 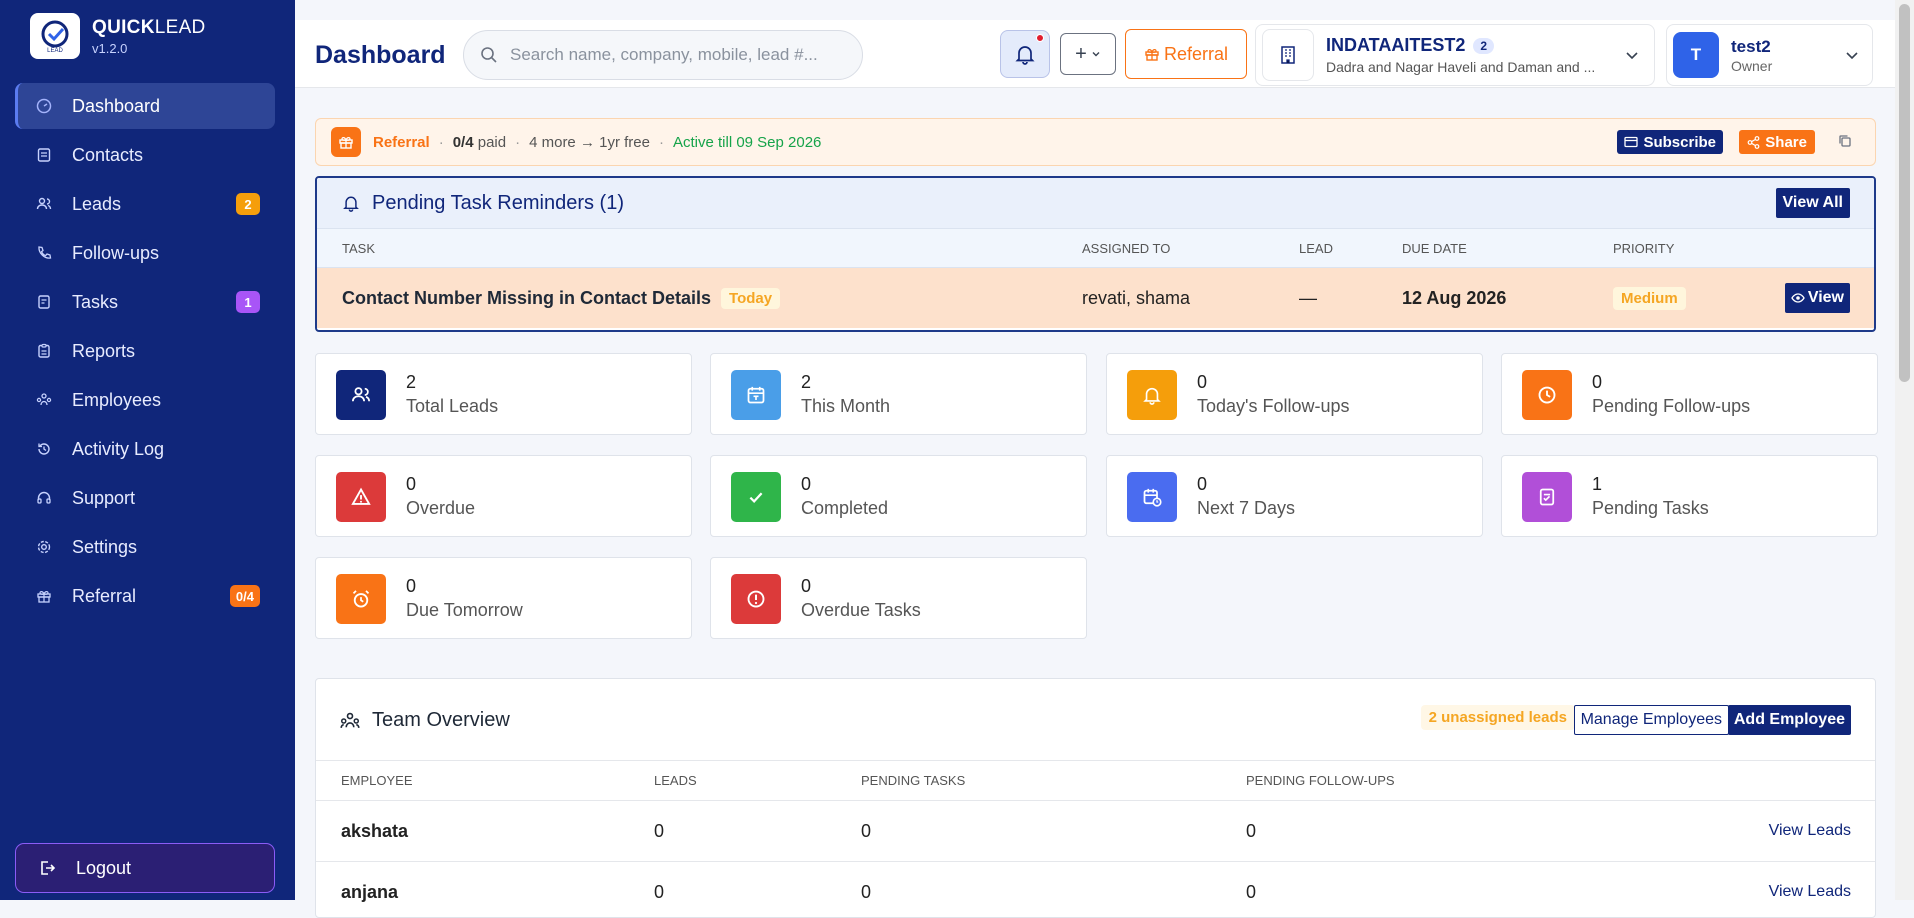 I want to click on eye-icon, so click(x=1798, y=298).